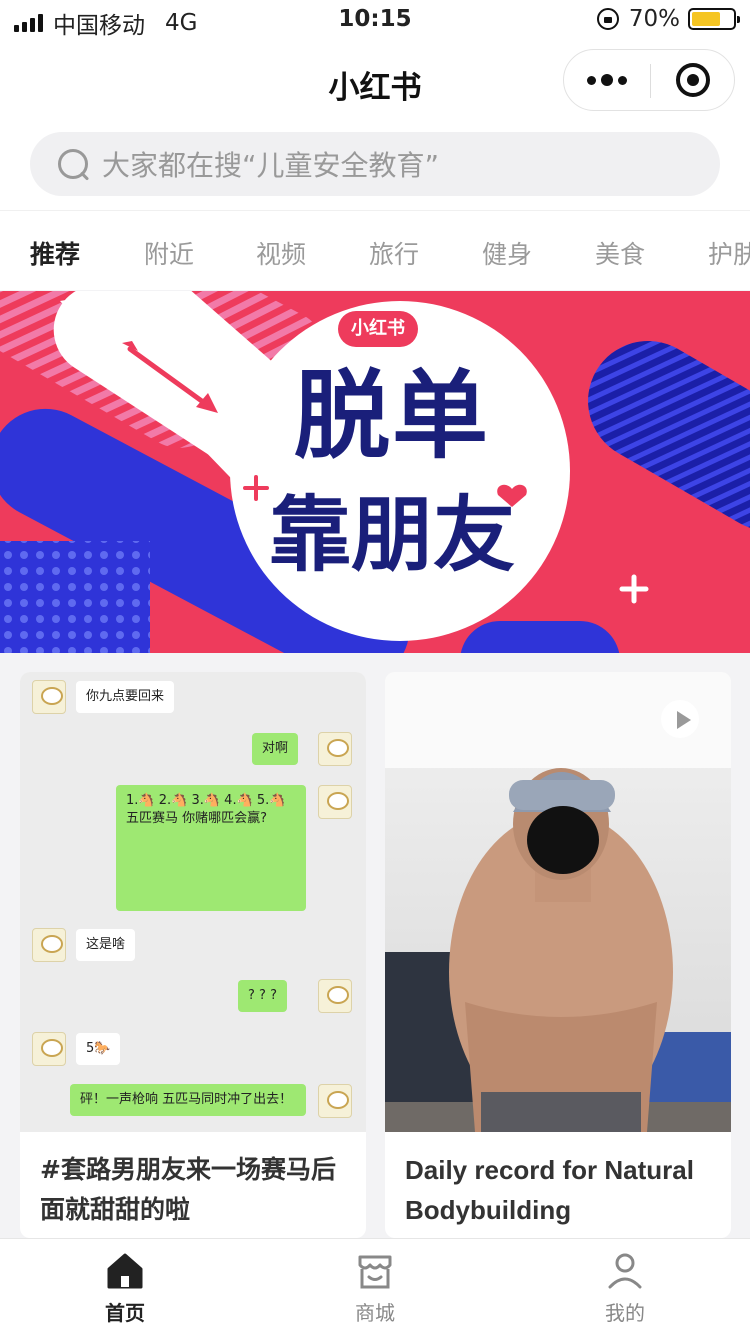 The height and width of the screenshot is (1334, 750). What do you see at coordinates (507, 253) in the screenshot?
I see `tab-fitness: 健身` at bounding box center [507, 253].